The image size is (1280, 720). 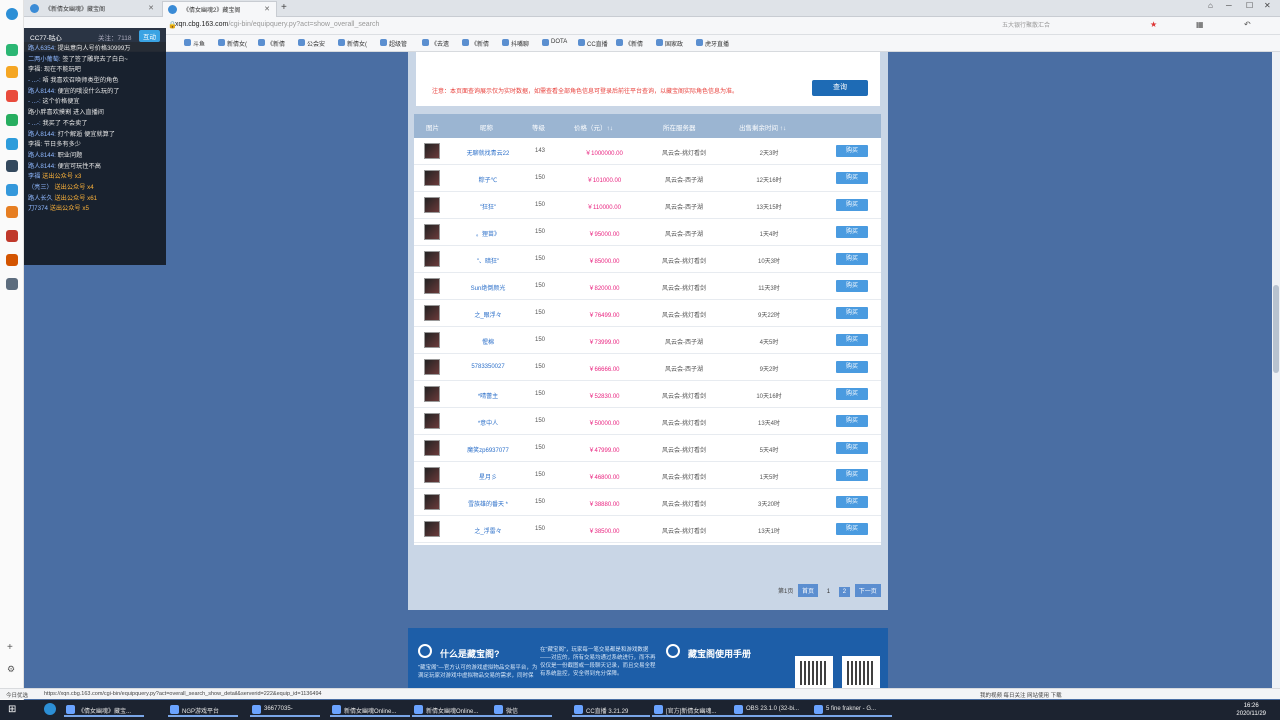 What do you see at coordinates (844, 592) in the screenshot?
I see `page-2: 2` at bounding box center [844, 592].